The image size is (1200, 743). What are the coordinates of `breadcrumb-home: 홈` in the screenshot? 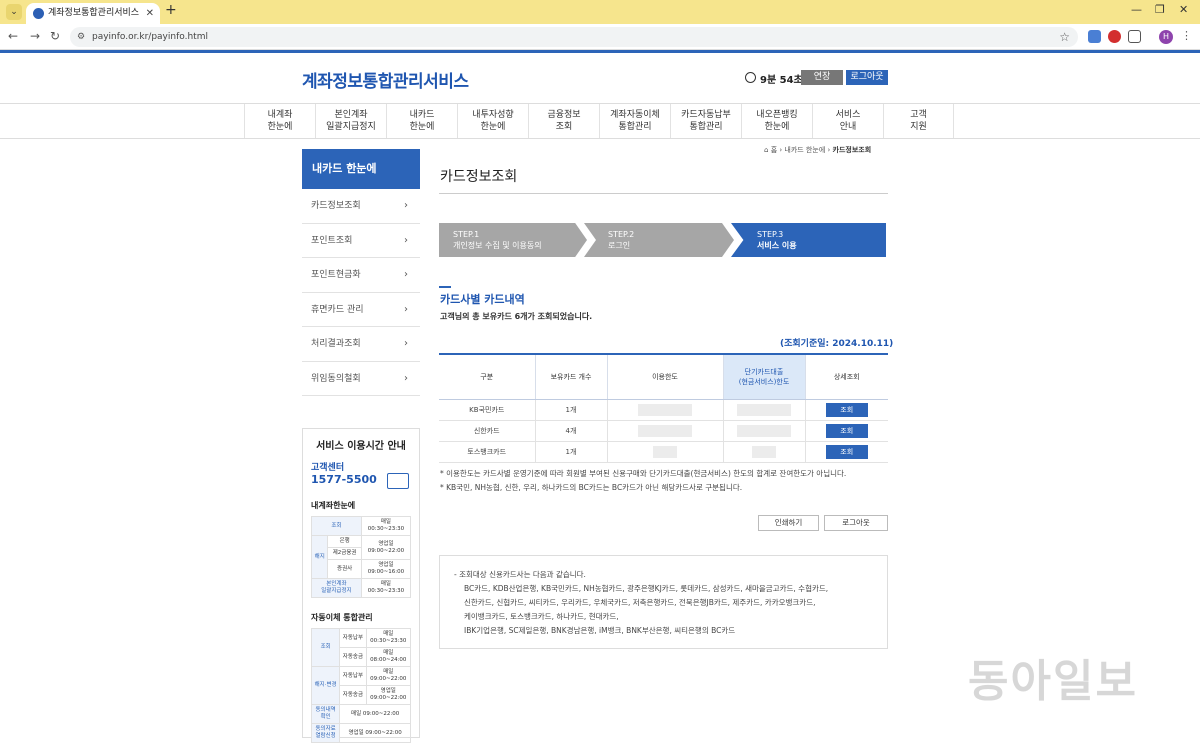 It's located at (774, 150).